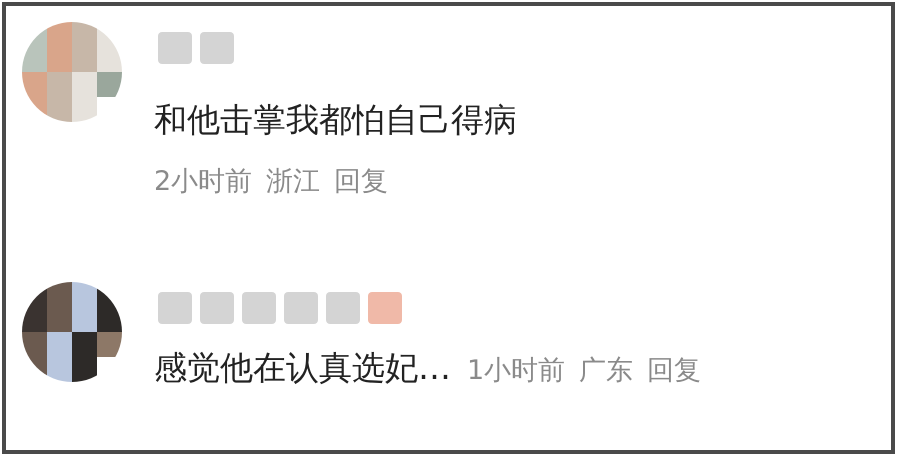  Describe the element at coordinates (203, 181) in the screenshot. I see `time-text: 2小时前` at that location.